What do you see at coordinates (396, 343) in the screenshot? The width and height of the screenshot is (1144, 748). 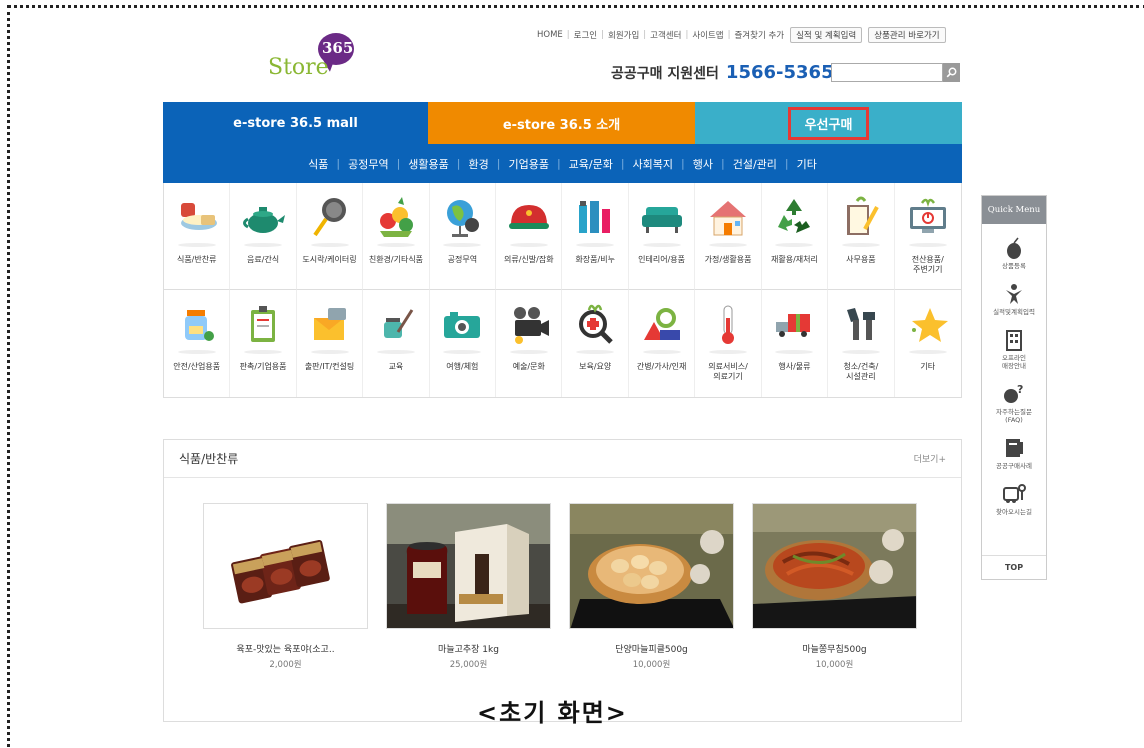 I see `category-item: 교육` at bounding box center [396, 343].